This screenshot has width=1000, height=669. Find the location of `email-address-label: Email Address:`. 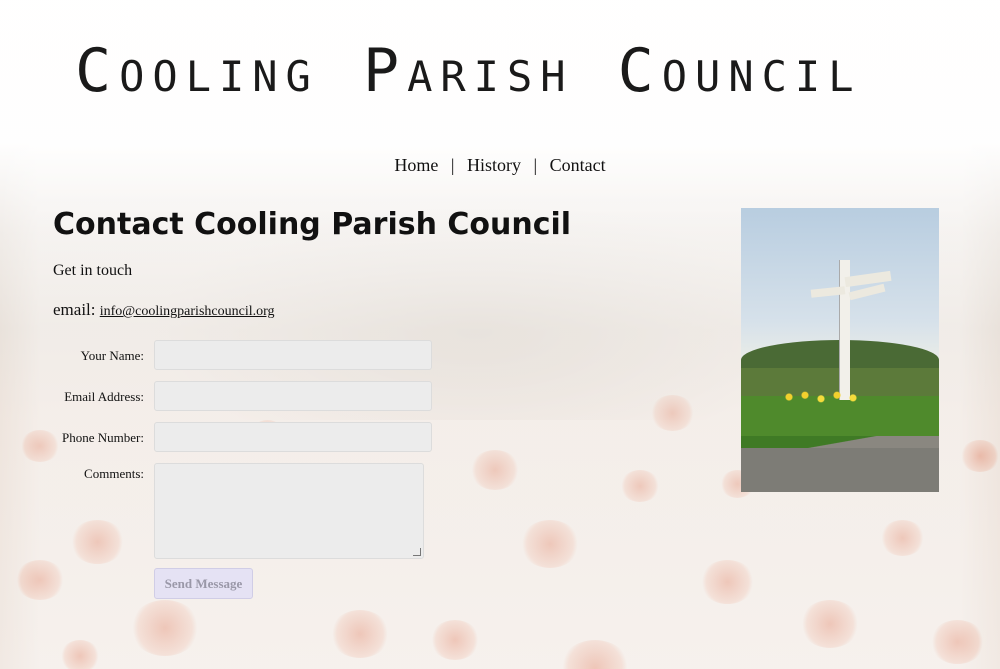

email-address-label: Email Address: is located at coordinates (104, 396).